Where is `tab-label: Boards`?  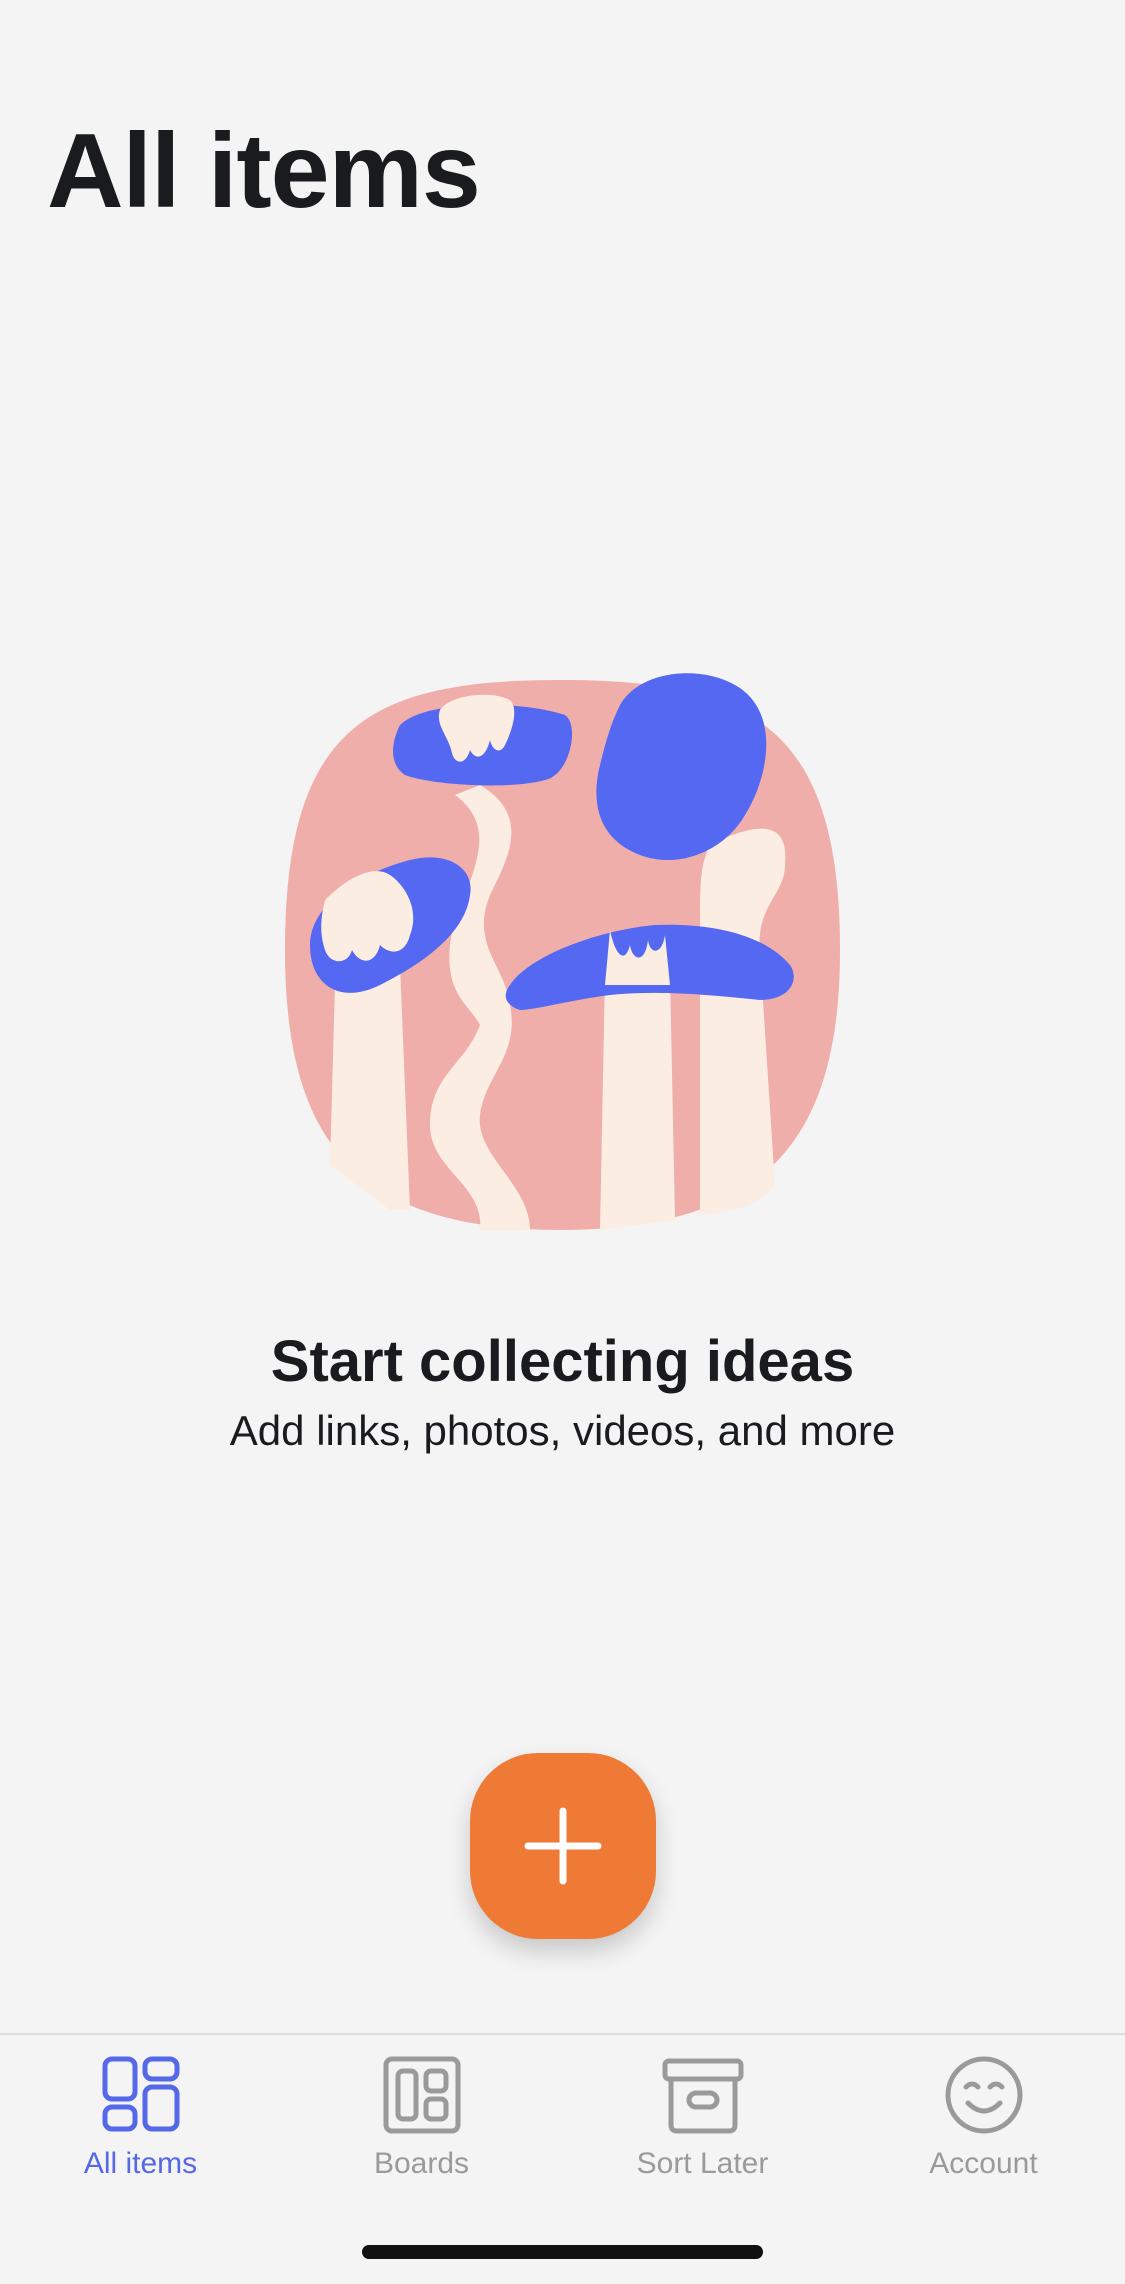 tab-label: Boards is located at coordinates (421, 2163).